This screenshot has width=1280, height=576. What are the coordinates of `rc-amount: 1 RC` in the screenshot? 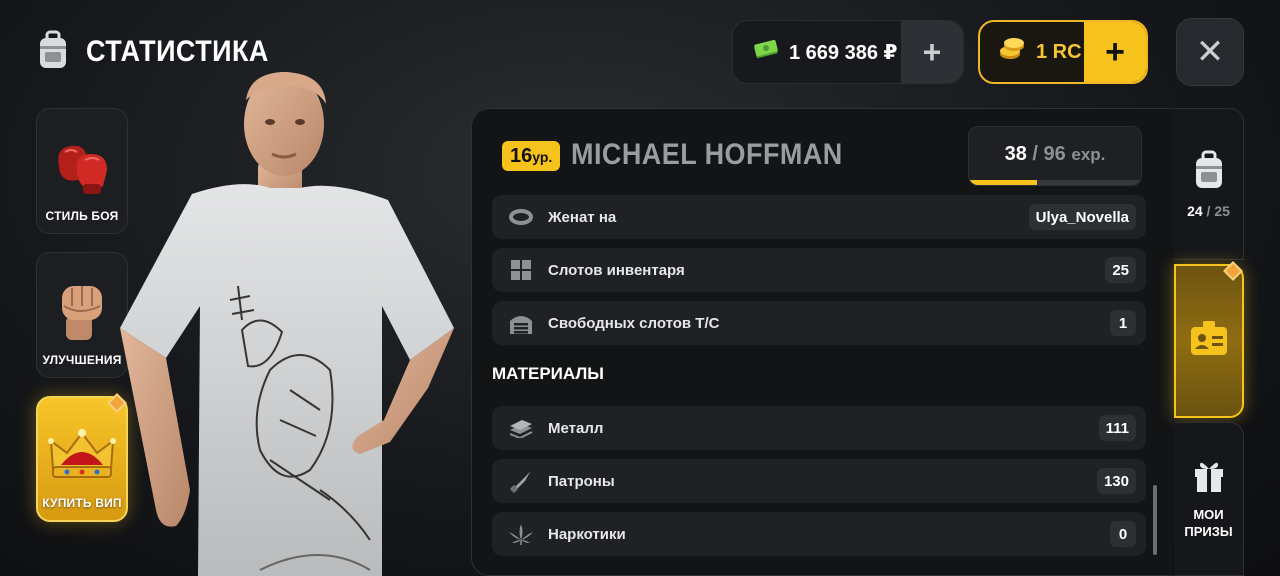 It's located at (1059, 51).